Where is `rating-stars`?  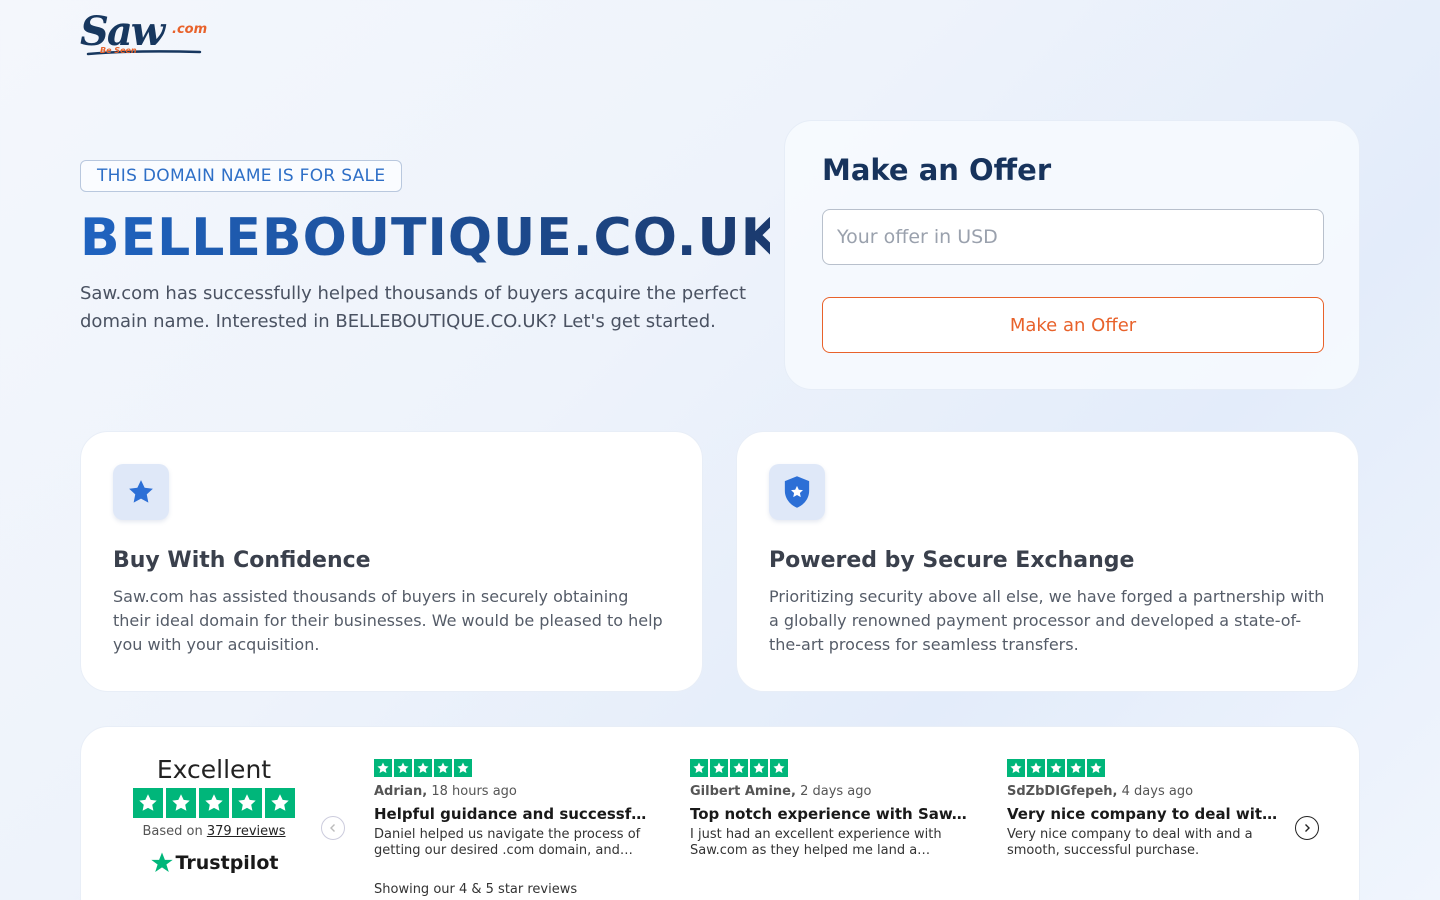
rating-stars is located at coordinates (214, 803).